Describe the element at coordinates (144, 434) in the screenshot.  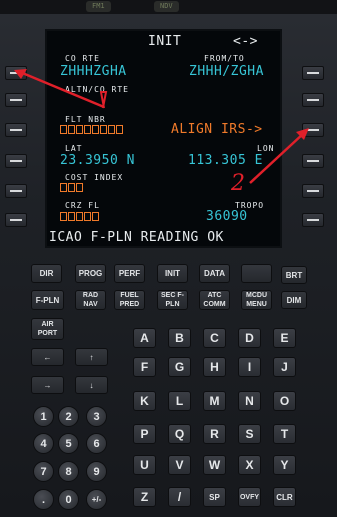
I see `key-p: P` at that location.